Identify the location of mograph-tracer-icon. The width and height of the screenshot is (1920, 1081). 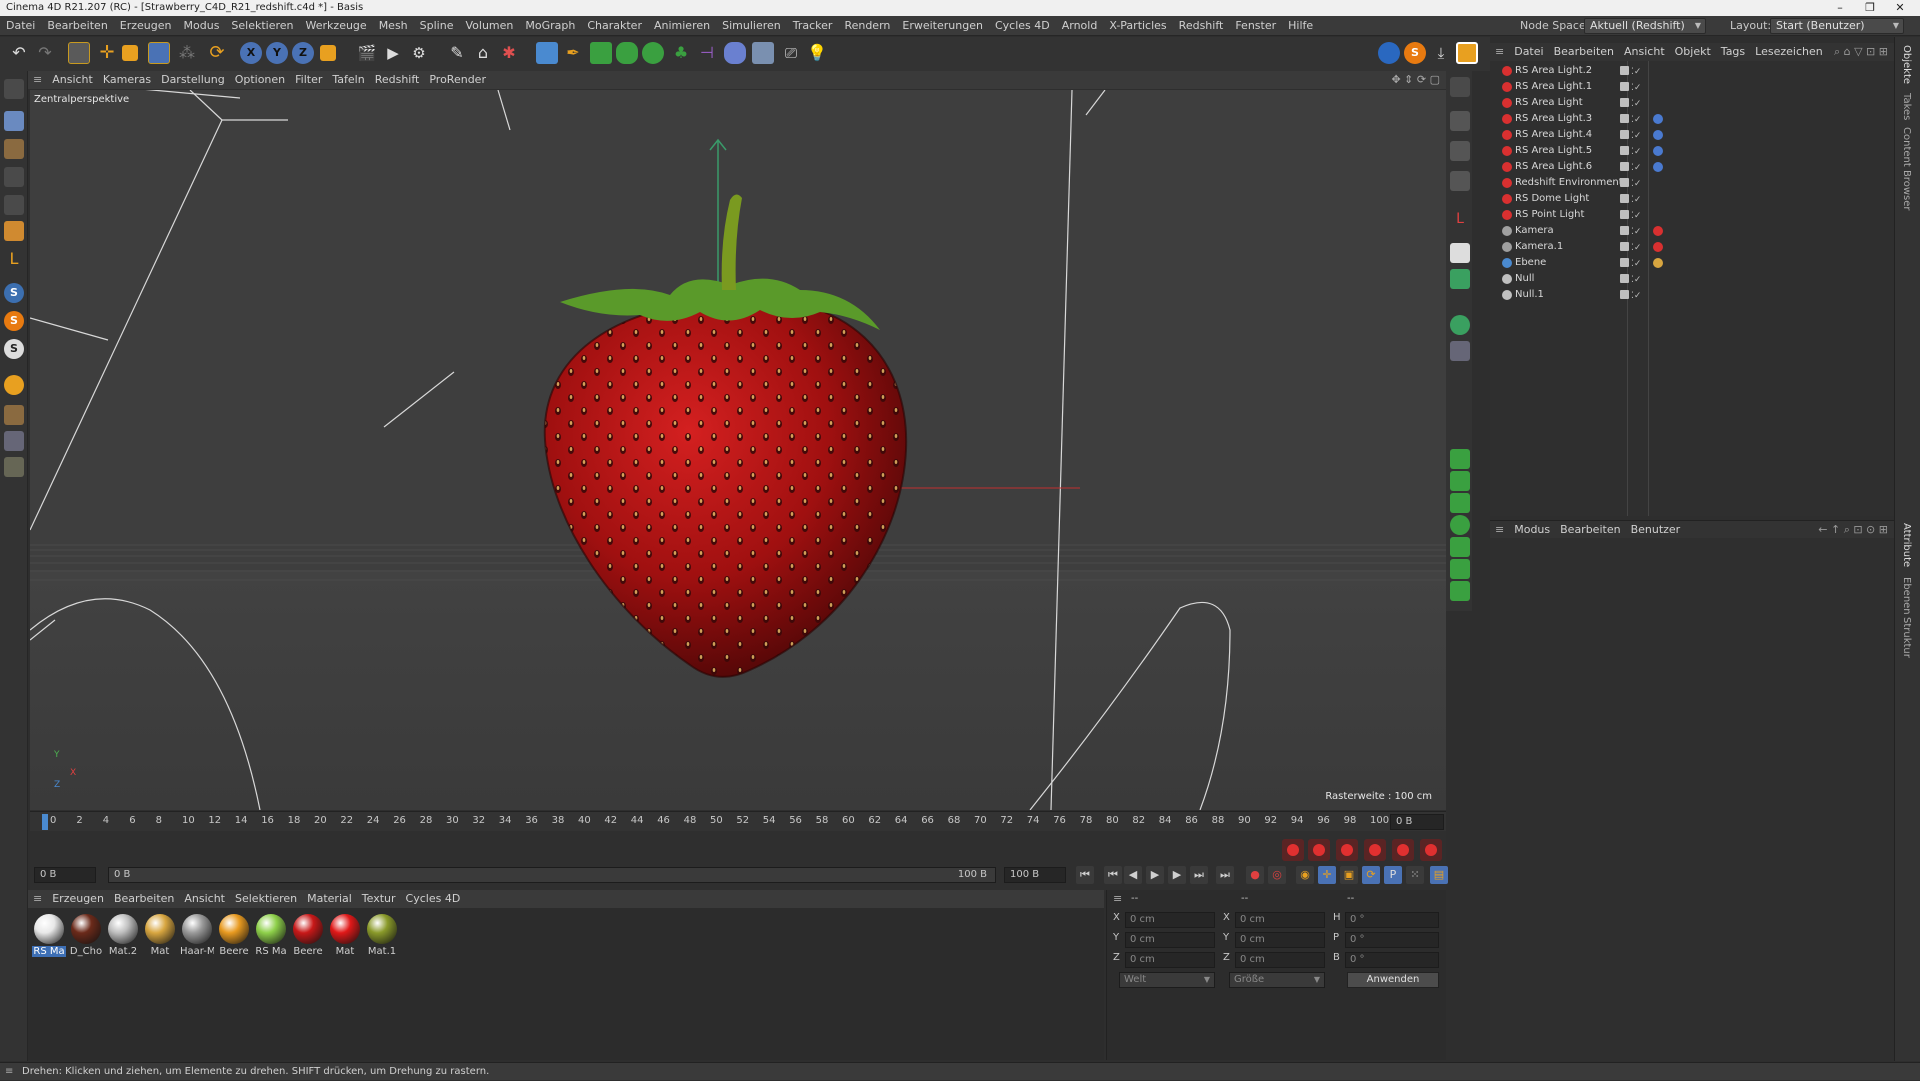
(1460, 591).